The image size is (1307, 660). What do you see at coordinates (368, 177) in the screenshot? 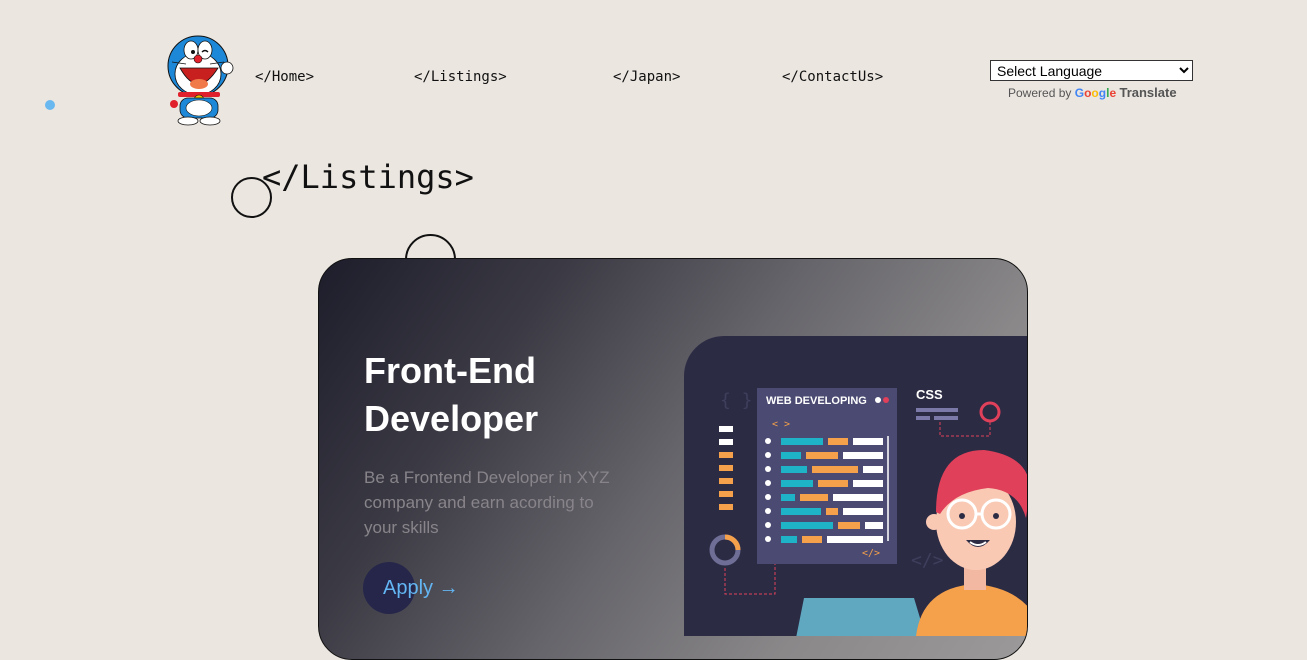
I see `page-title: </Listings>` at bounding box center [368, 177].